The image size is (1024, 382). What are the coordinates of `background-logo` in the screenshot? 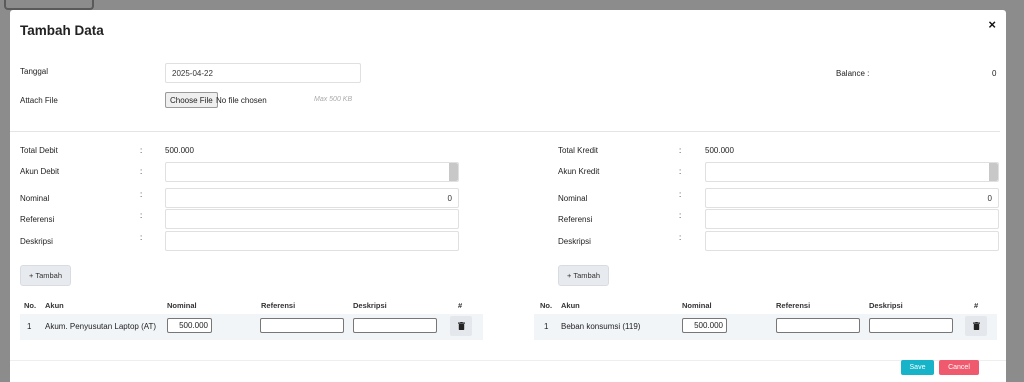 It's located at (49, 5).